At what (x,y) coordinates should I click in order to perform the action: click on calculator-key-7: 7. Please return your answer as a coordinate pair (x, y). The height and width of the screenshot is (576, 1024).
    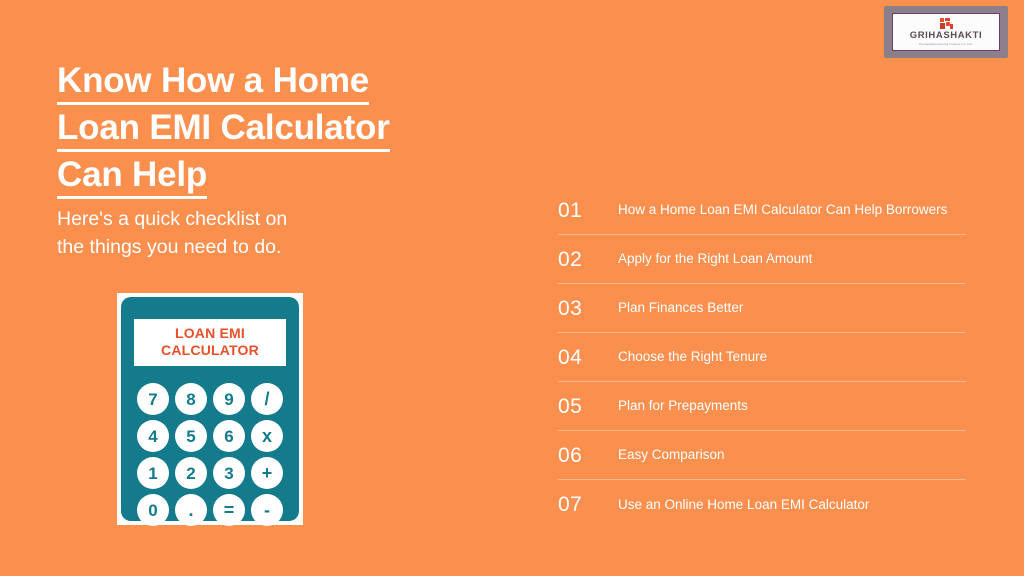
    Looking at the image, I should click on (153, 399).